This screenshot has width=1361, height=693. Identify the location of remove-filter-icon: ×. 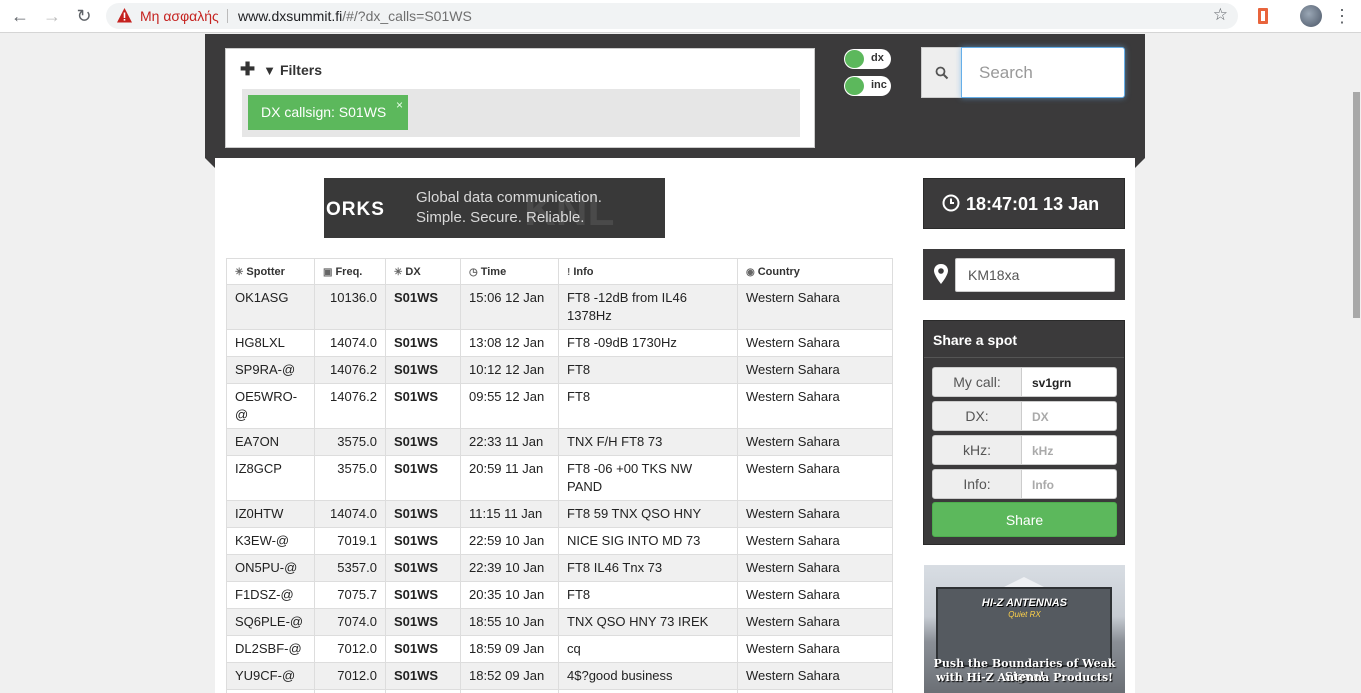
(399, 105).